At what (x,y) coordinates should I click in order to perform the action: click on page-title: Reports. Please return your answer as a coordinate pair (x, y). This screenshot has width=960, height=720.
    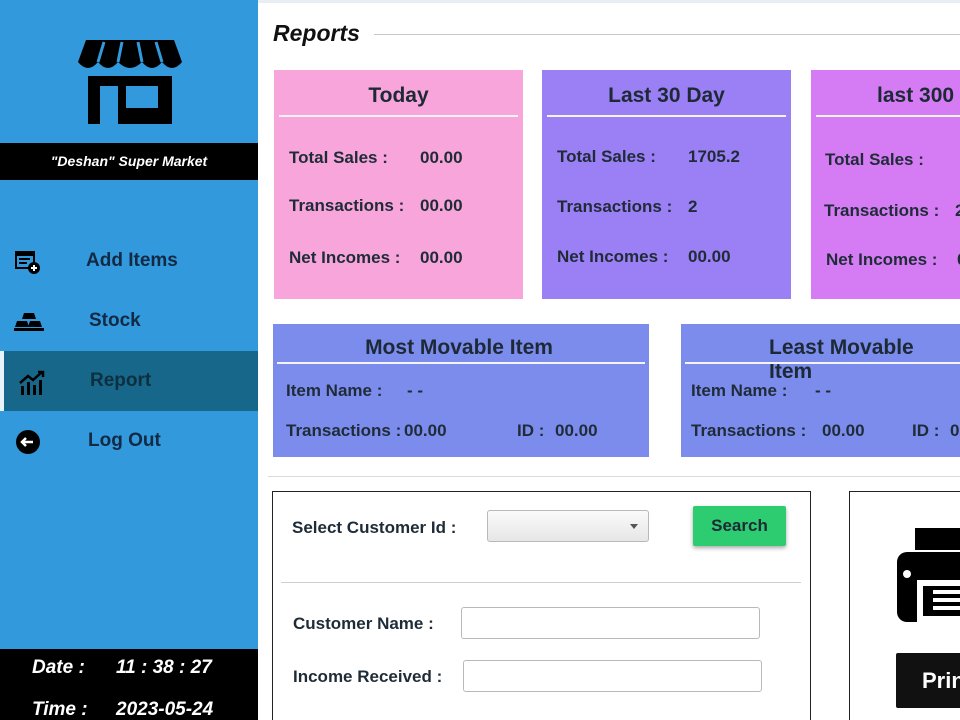
    Looking at the image, I should click on (316, 33).